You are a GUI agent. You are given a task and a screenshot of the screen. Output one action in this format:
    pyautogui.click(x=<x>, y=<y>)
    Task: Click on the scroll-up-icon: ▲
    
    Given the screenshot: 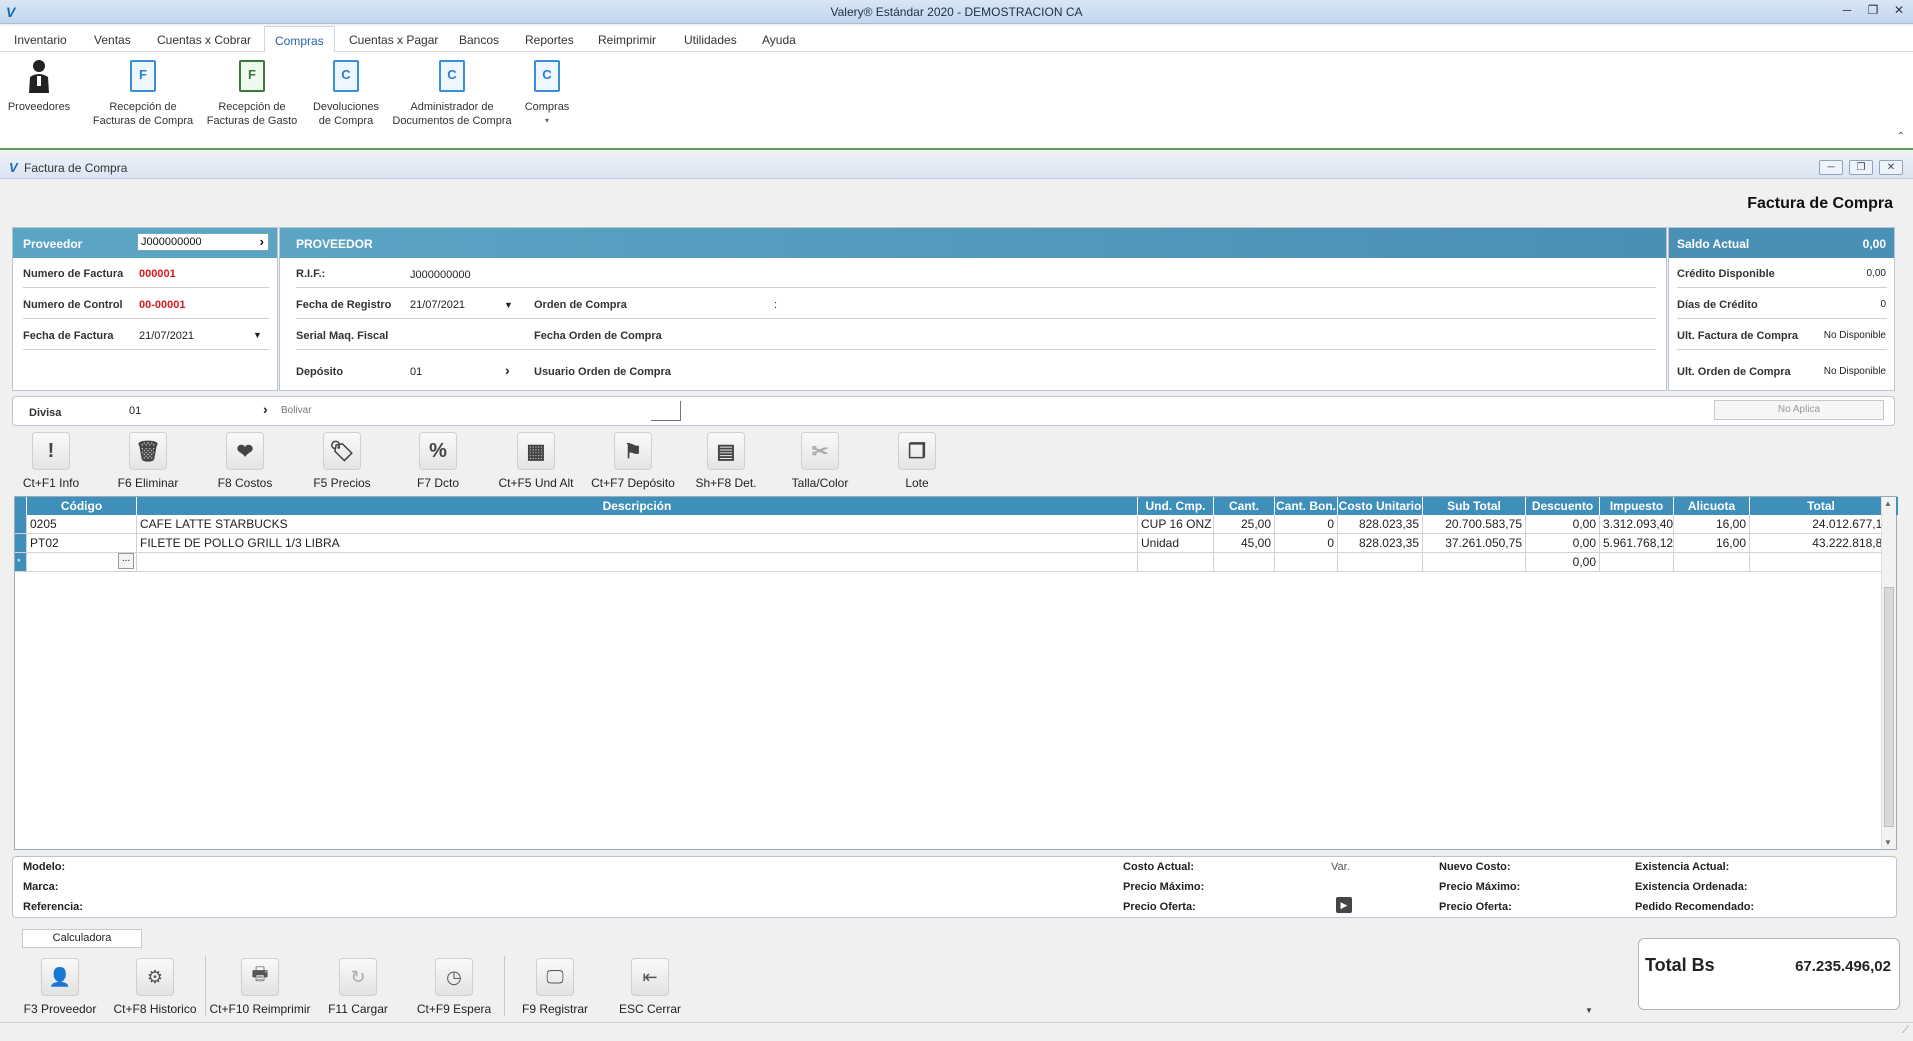 What is the action you would take?
    pyautogui.click(x=1888, y=503)
    